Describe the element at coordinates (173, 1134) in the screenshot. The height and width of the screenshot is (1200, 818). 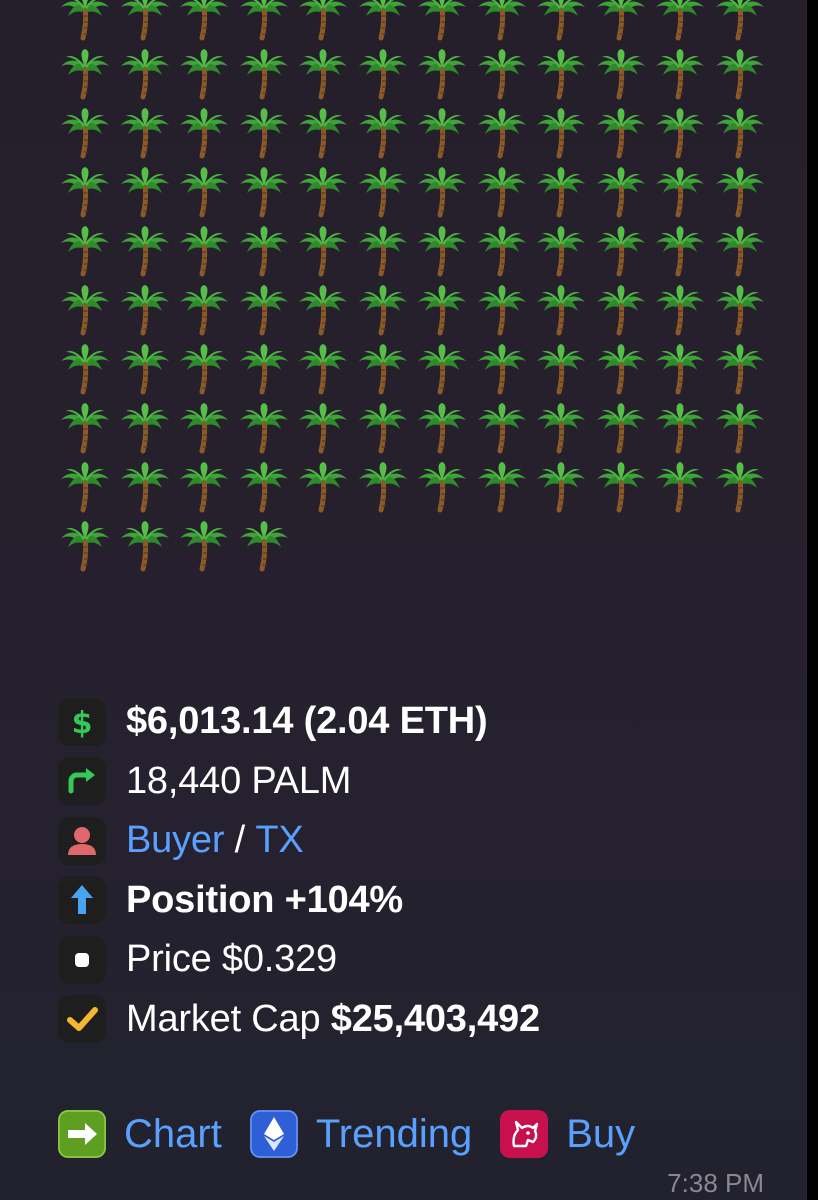
I see `chart-label: Chart` at that location.